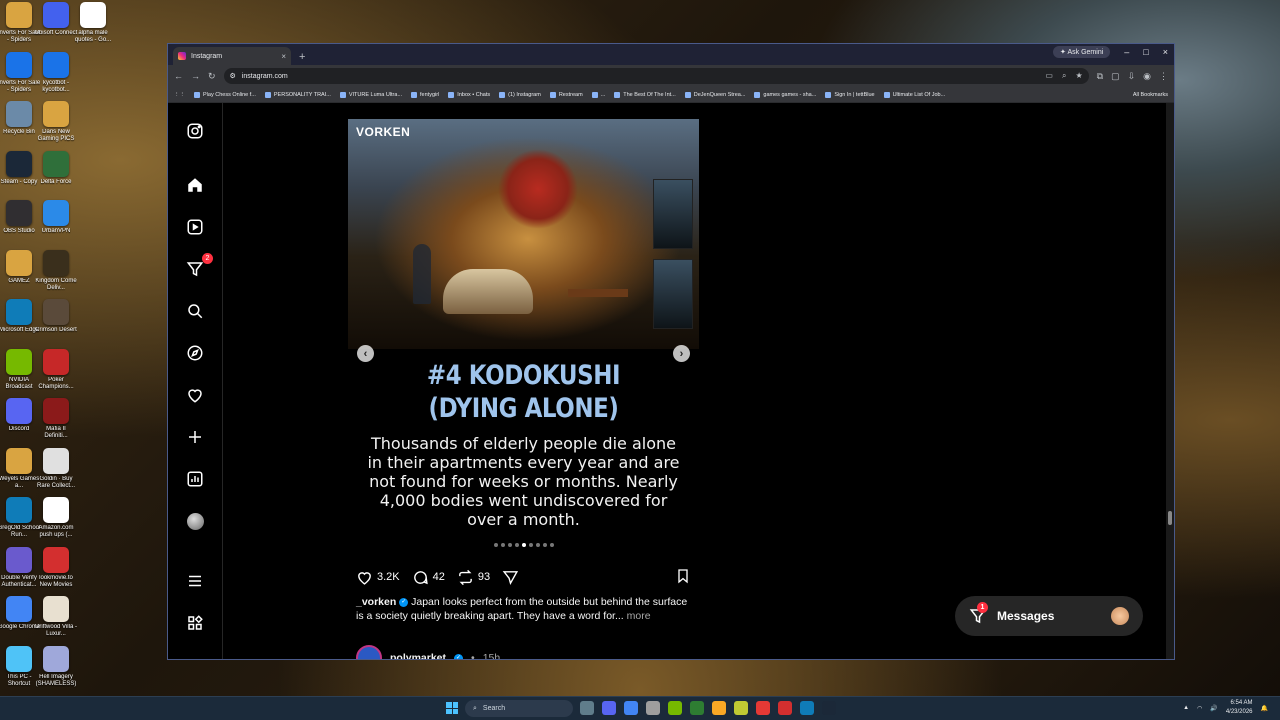 The height and width of the screenshot is (720, 1280). What do you see at coordinates (378, 577) in the screenshot?
I see `like-button: 3.2K` at bounding box center [378, 577].